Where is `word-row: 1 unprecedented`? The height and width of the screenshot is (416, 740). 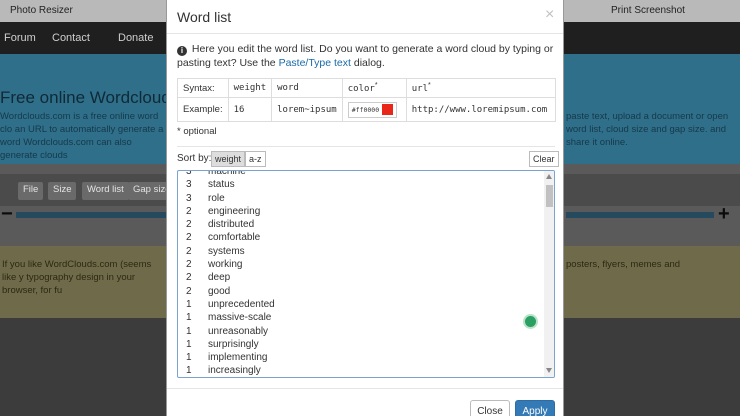 word-row: 1 unprecedented is located at coordinates (361, 304).